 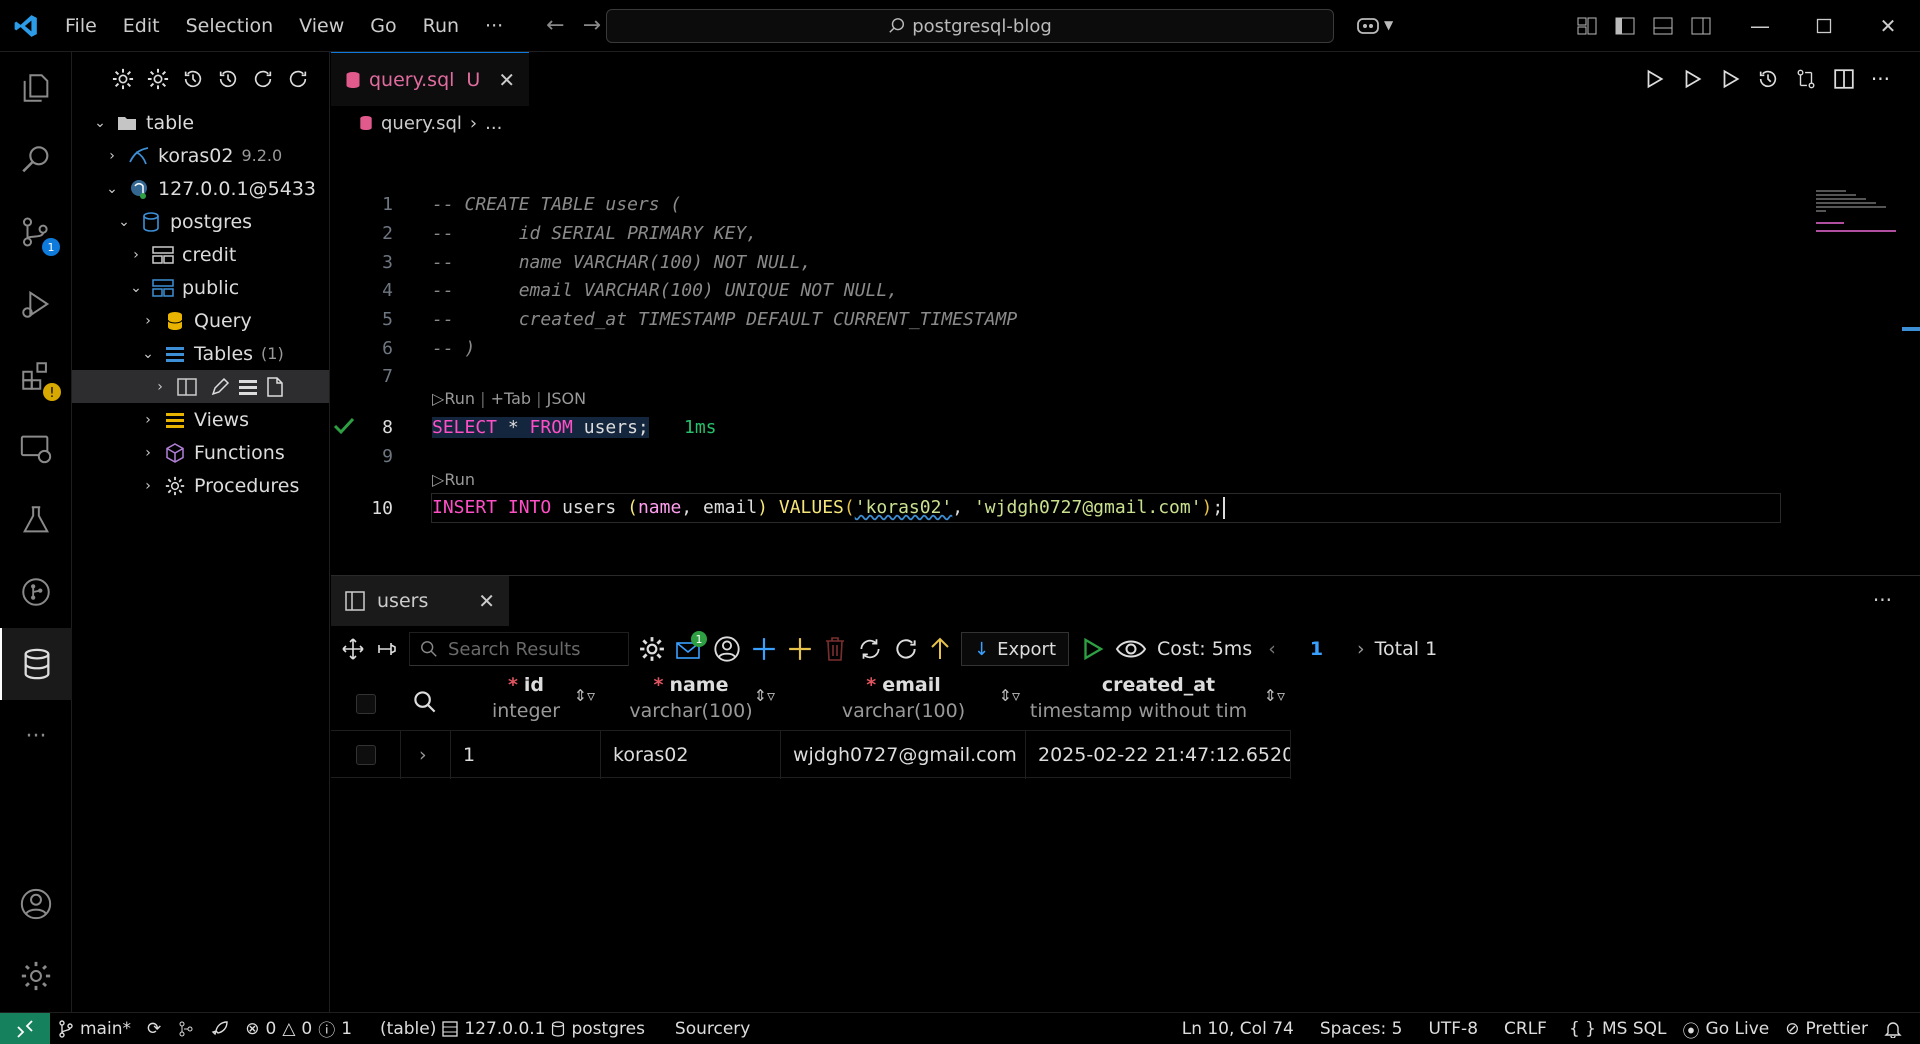 I want to click on row-checkbox, so click(x=366, y=755).